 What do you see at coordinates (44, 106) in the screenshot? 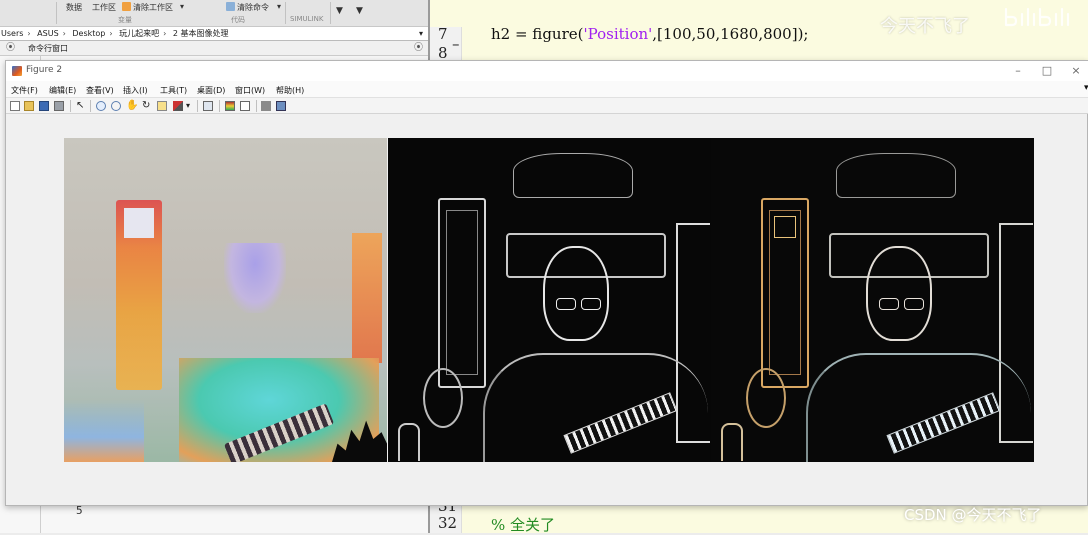
I see `save-icon` at bounding box center [44, 106].